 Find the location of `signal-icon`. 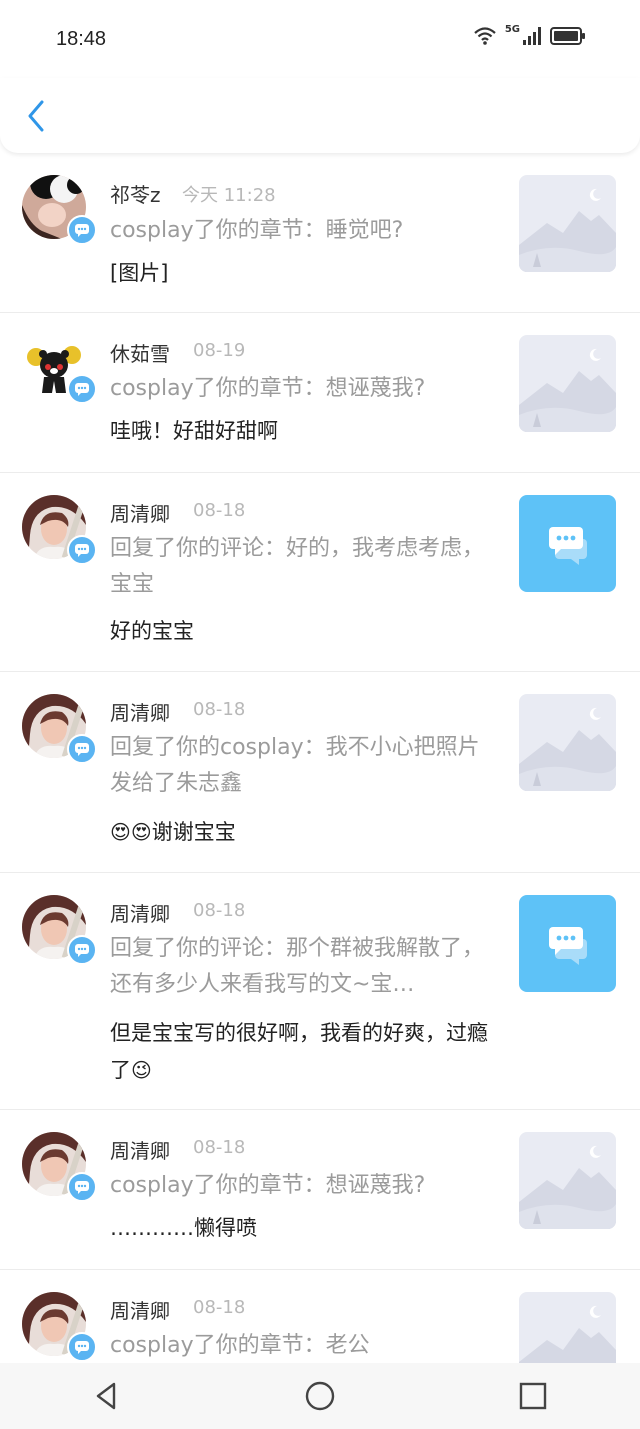

signal-icon is located at coordinates (532, 36).